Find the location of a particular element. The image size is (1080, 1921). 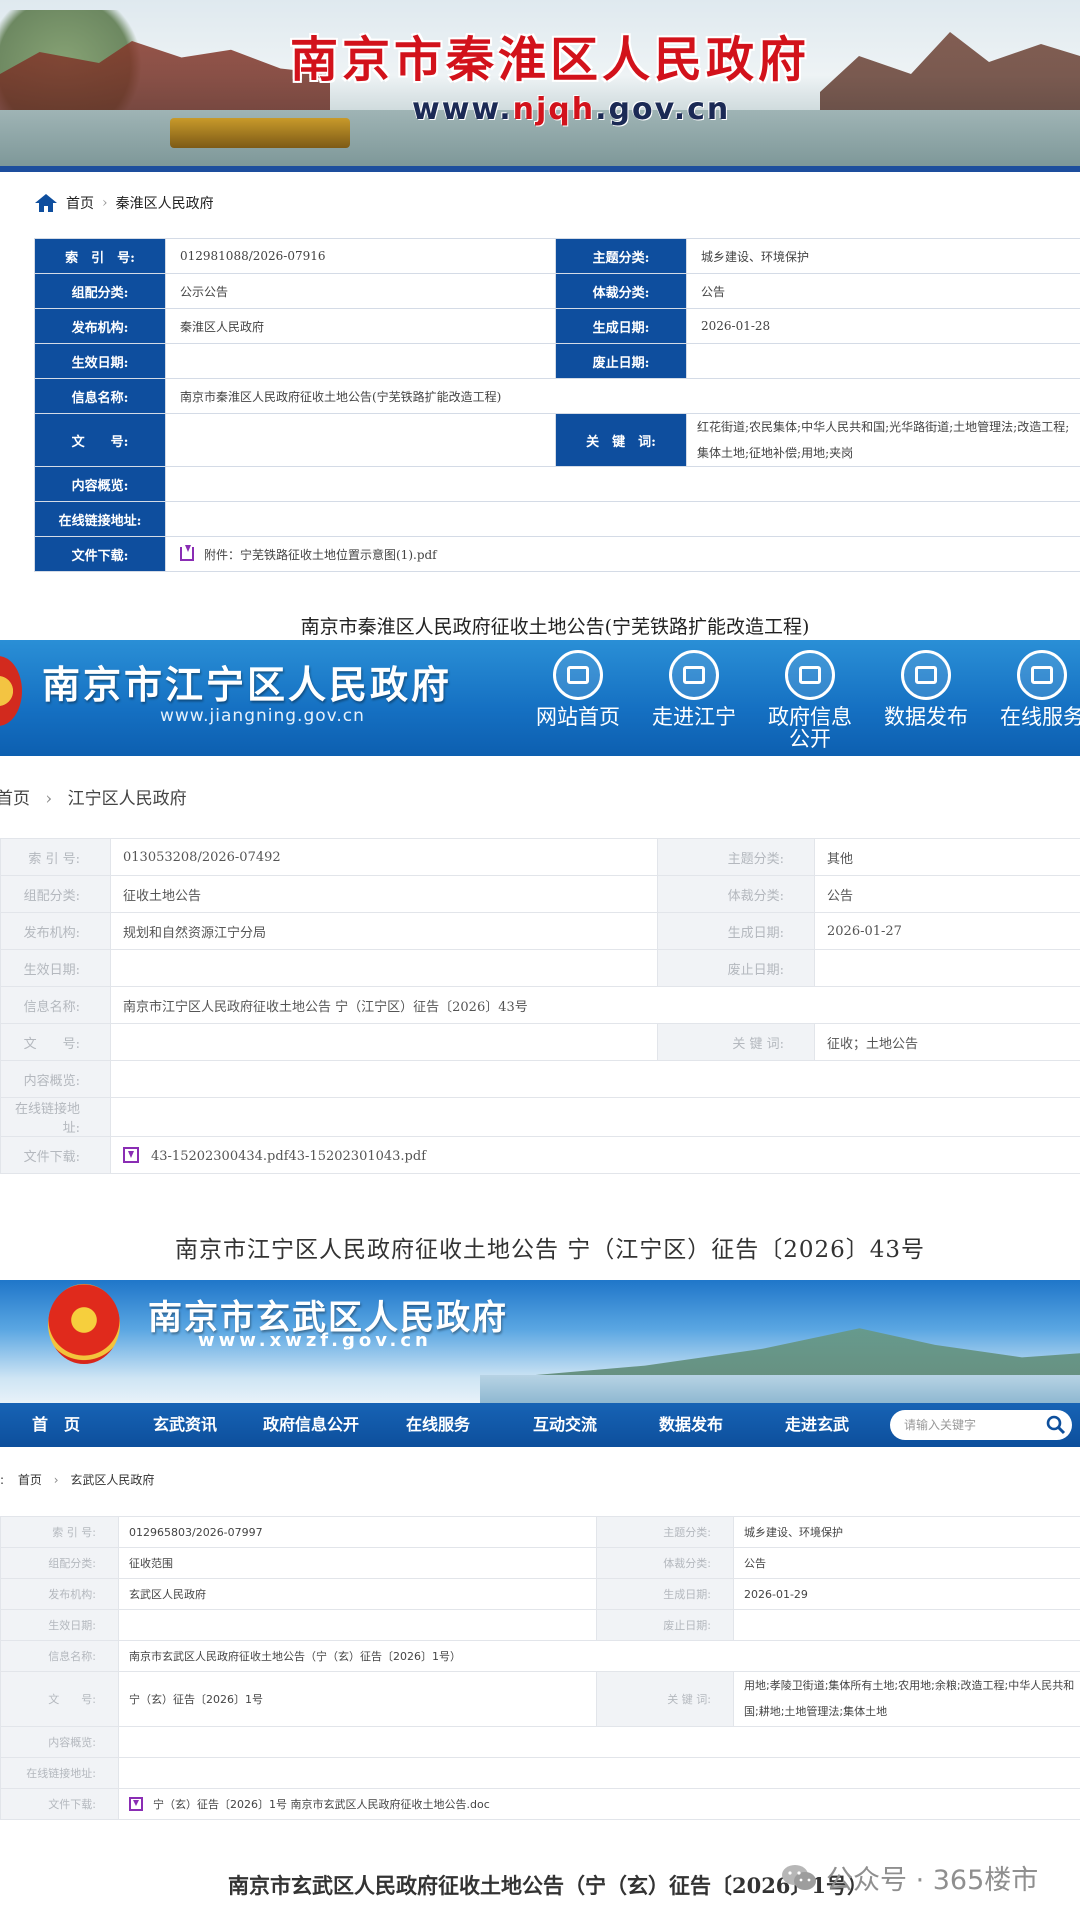

newspaper-icon is located at coordinates (694, 675).